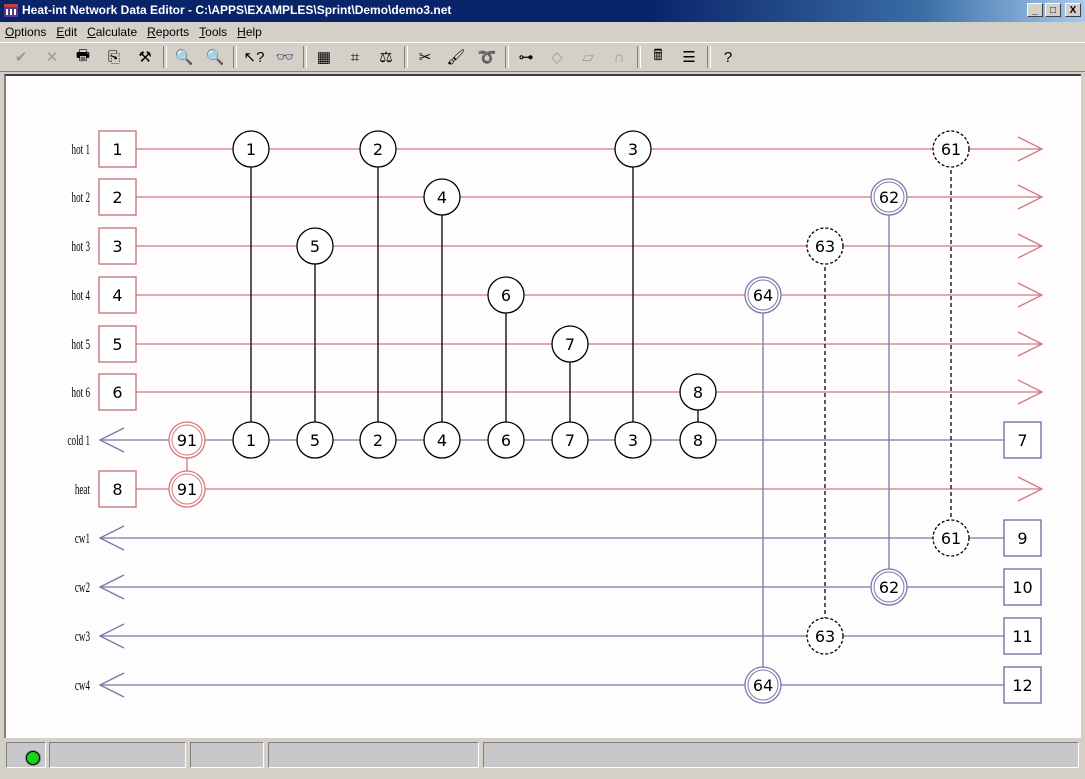 The image size is (1085, 779). Describe the element at coordinates (117, 489) in the screenshot. I see `utility-source-box-label: 8` at that location.